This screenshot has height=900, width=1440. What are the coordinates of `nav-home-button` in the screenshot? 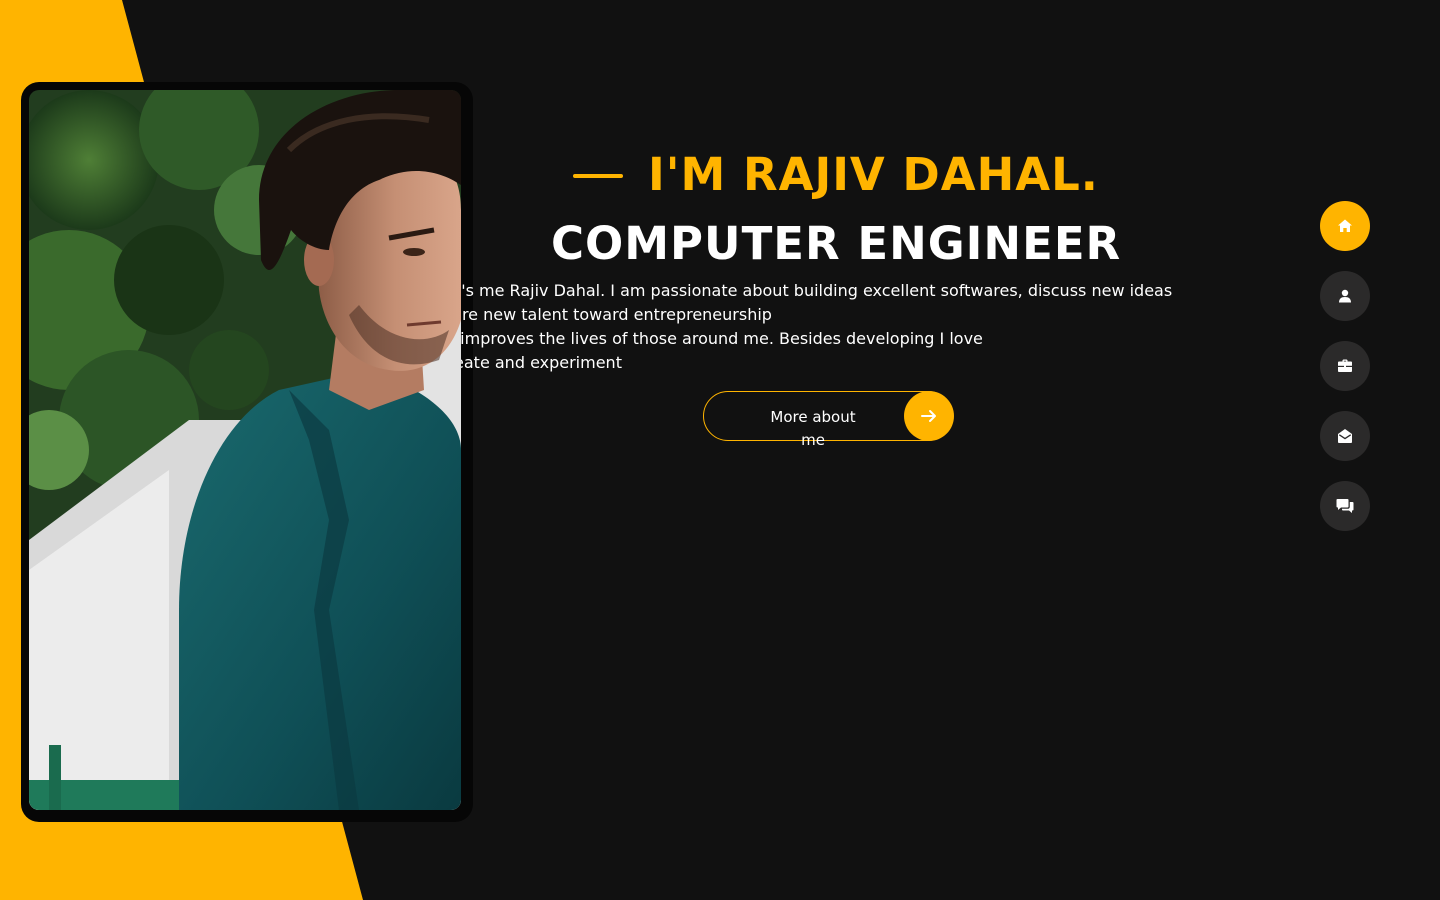 It's located at (1345, 226).